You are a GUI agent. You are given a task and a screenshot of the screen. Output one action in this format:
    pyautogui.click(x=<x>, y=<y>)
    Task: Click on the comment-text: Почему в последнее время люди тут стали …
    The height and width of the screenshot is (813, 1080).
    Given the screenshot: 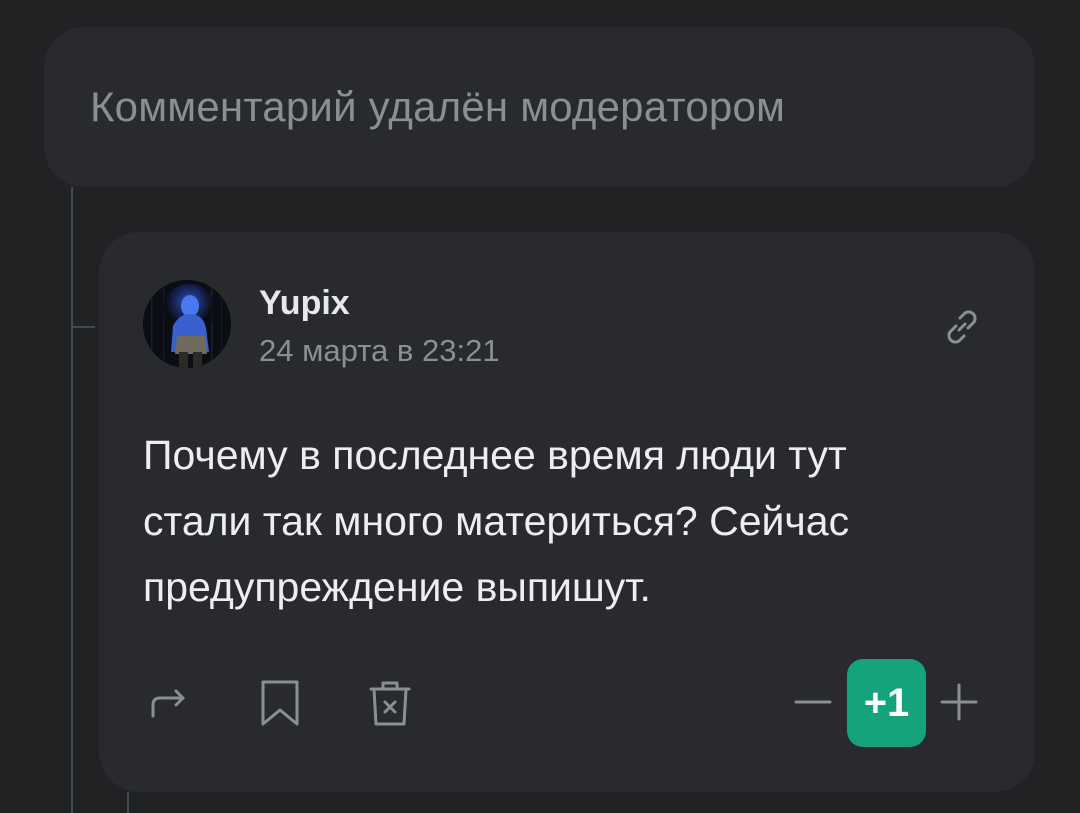 What is the action you would take?
    pyautogui.click(x=496, y=521)
    